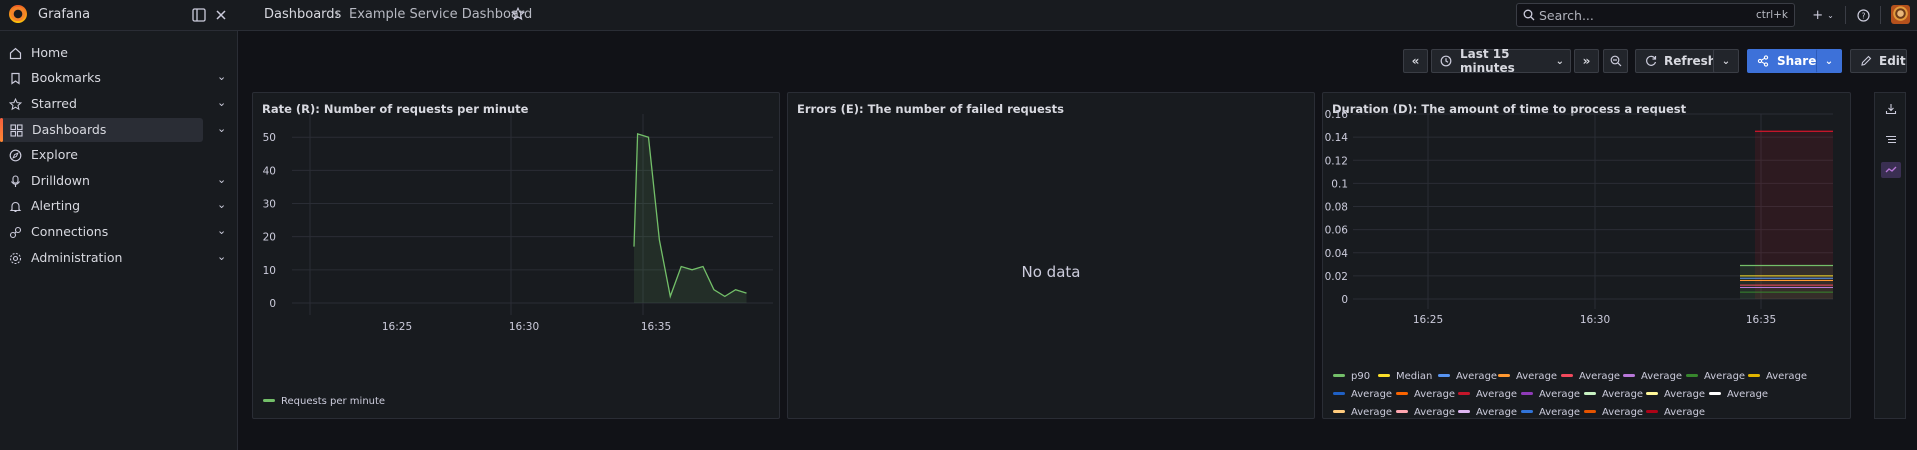 Image resolution: width=1917 pixels, height=450 pixels. What do you see at coordinates (1900, 14) in the screenshot?
I see `avatar` at bounding box center [1900, 14].